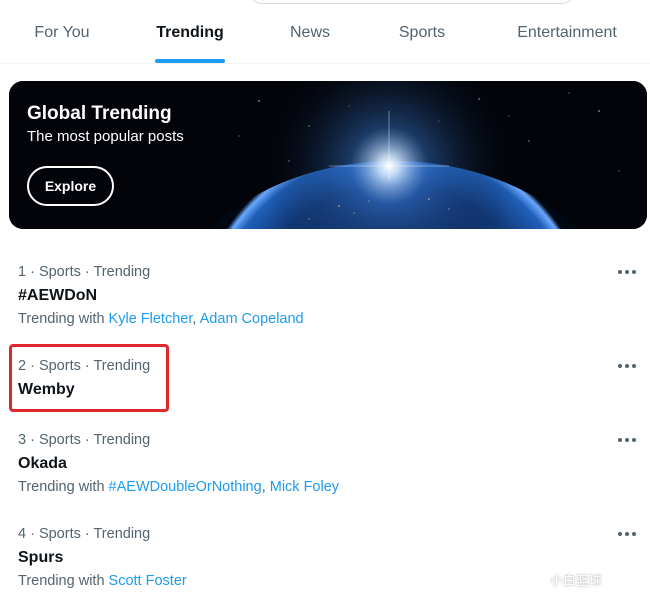 The image size is (650, 603). I want to click on trend-context: Trending with Scott Foster, so click(102, 581).